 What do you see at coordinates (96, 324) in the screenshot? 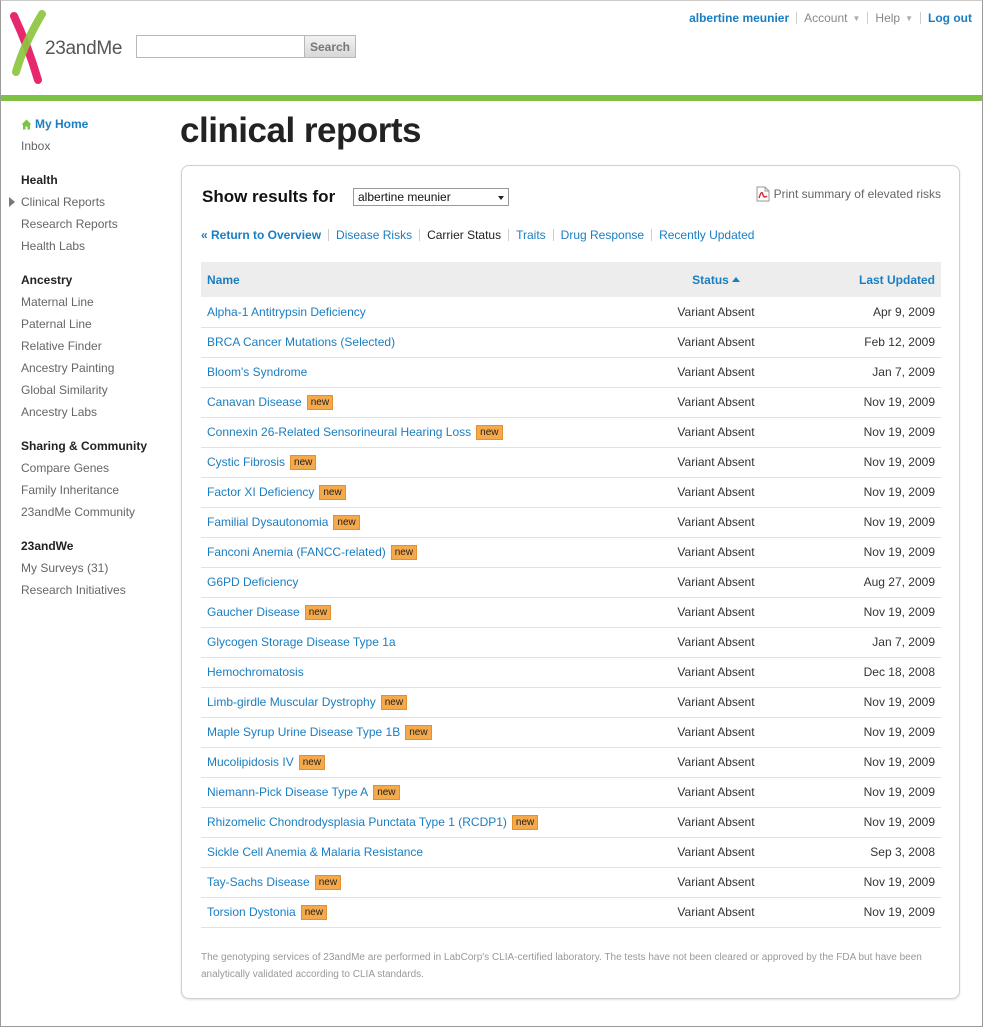
I see `sidebar-item-paternal-line: Paternal Line` at bounding box center [96, 324].